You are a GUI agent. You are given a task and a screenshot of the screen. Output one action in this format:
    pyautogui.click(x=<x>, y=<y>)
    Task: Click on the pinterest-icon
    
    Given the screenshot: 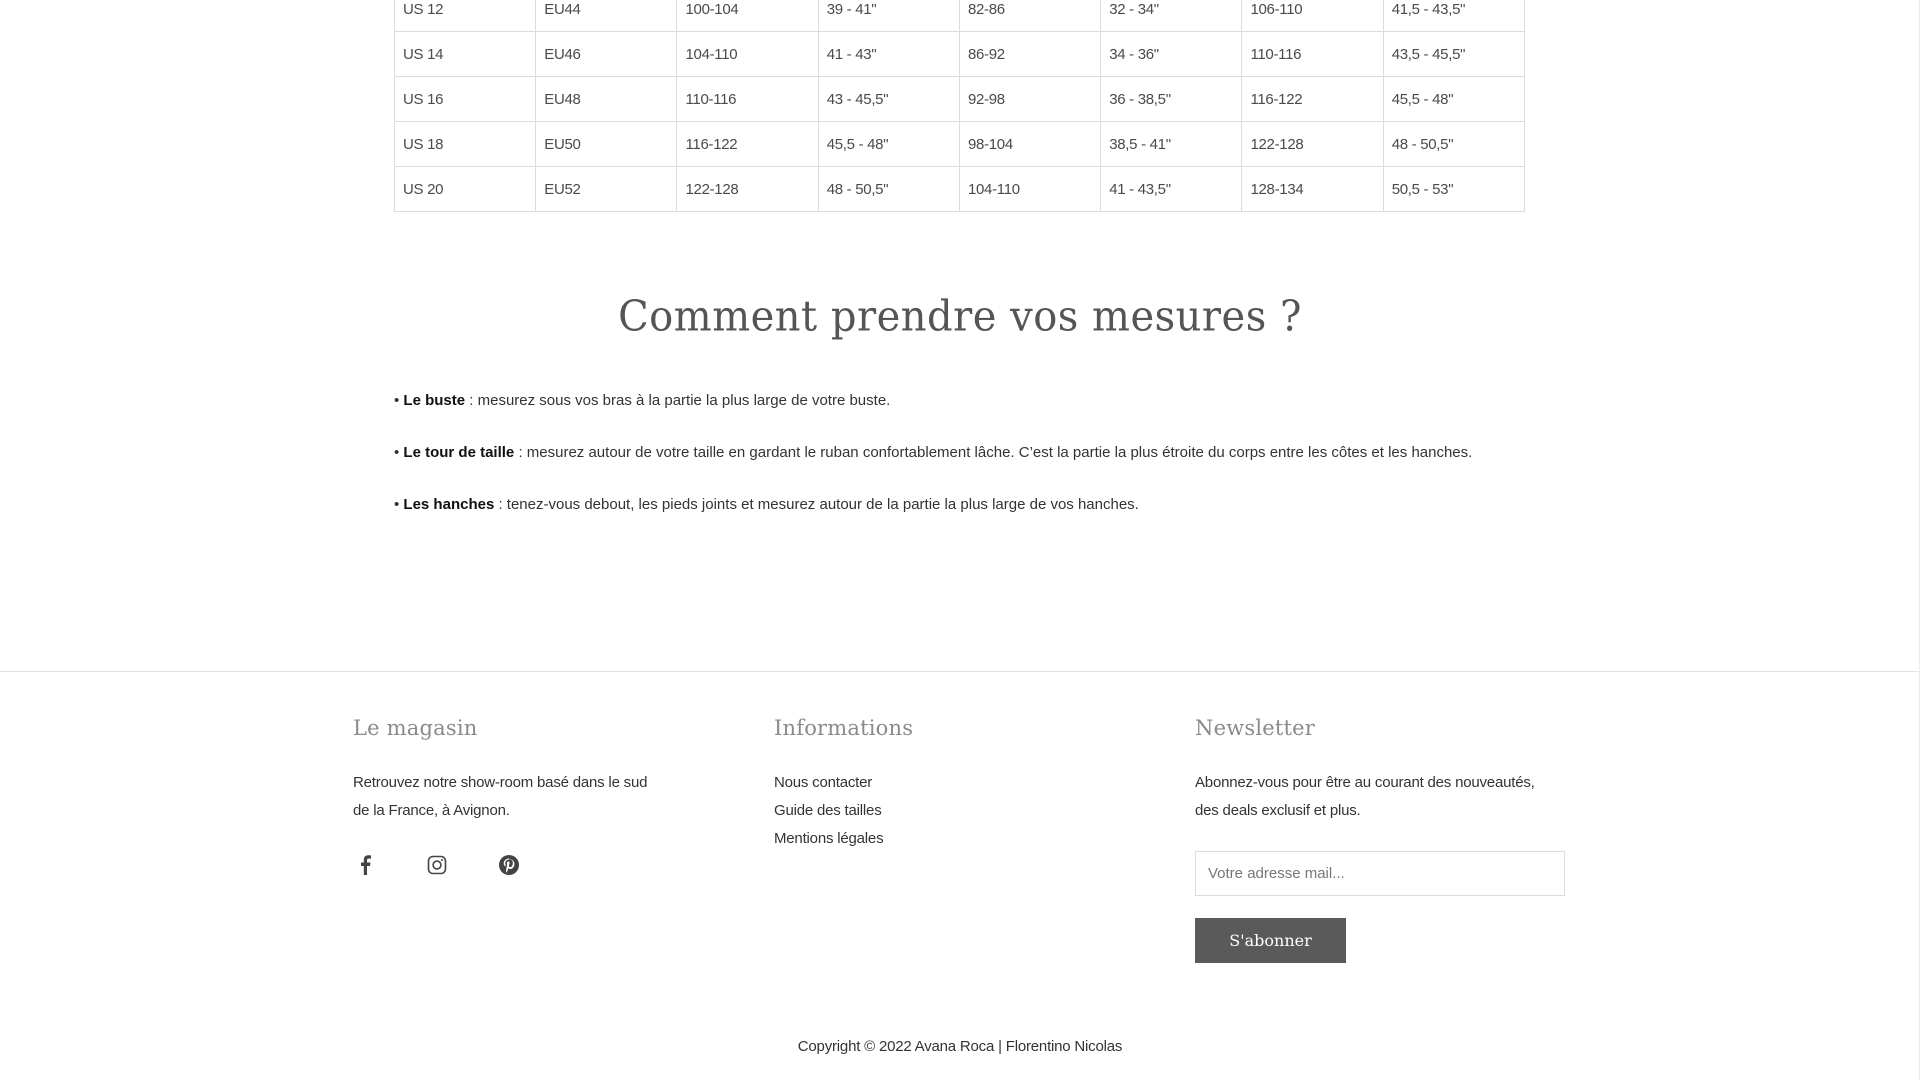 What is the action you would take?
    pyautogui.click(x=509, y=865)
    